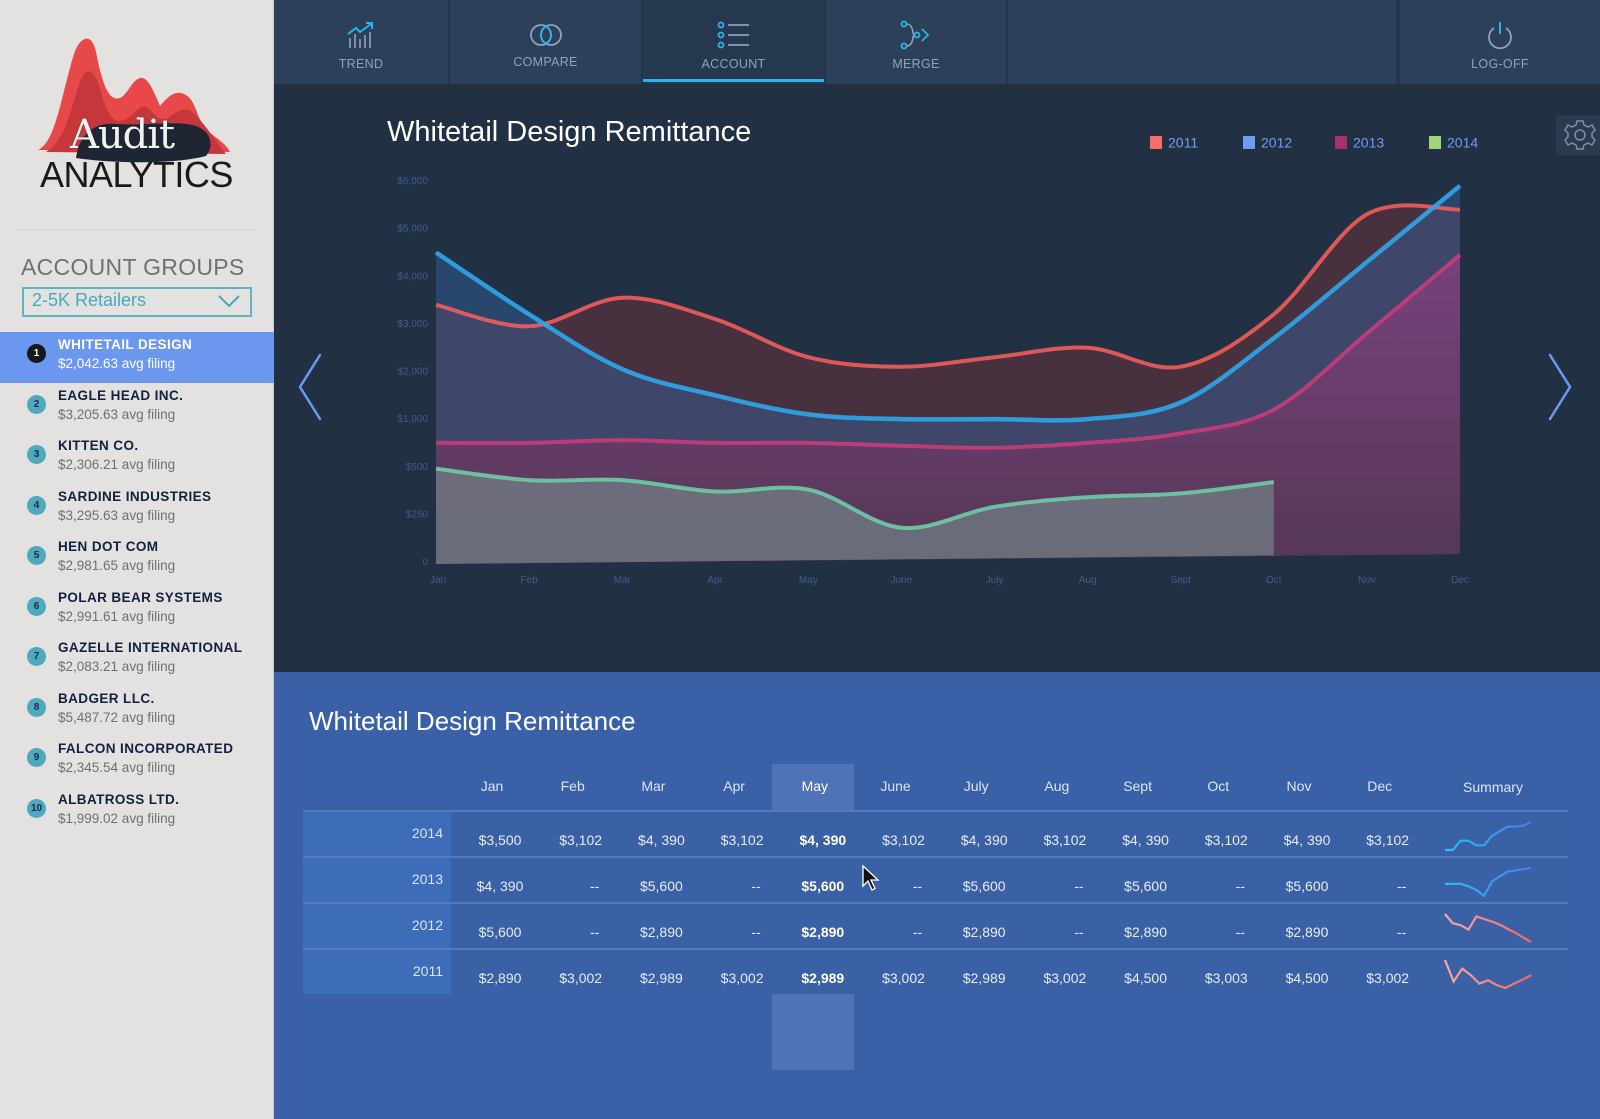 The image size is (1600, 1119). Describe the element at coordinates (427, 925) in the screenshot. I see `year-label: 2012` at that location.